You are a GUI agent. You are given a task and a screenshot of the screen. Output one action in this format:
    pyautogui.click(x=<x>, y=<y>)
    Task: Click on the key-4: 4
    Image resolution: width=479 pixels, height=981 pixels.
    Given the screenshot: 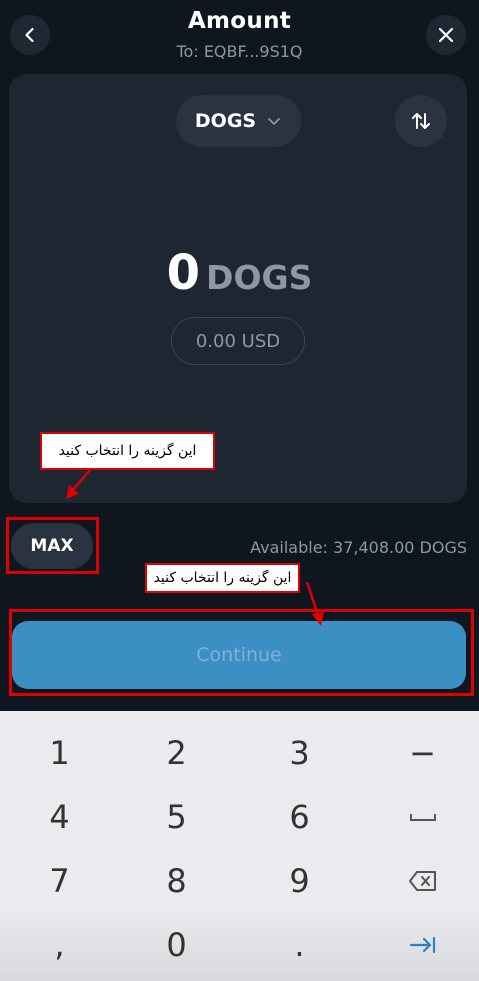 What is the action you would take?
    pyautogui.click(x=59, y=817)
    